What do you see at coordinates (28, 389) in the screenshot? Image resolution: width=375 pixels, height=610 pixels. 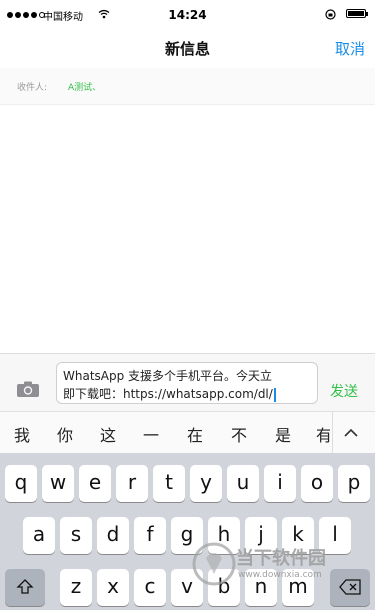 I see `camera-icon` at bounding box center [28, 389].